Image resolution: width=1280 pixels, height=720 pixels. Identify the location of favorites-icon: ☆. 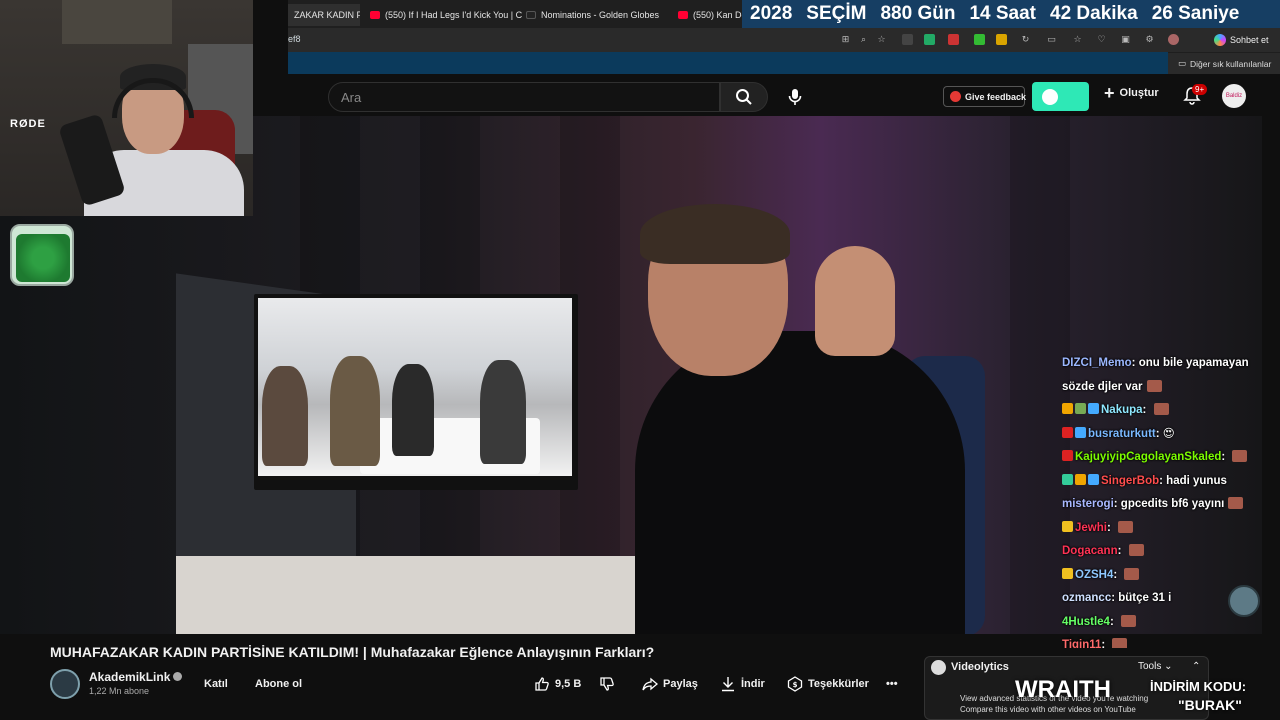
(1077, 39).